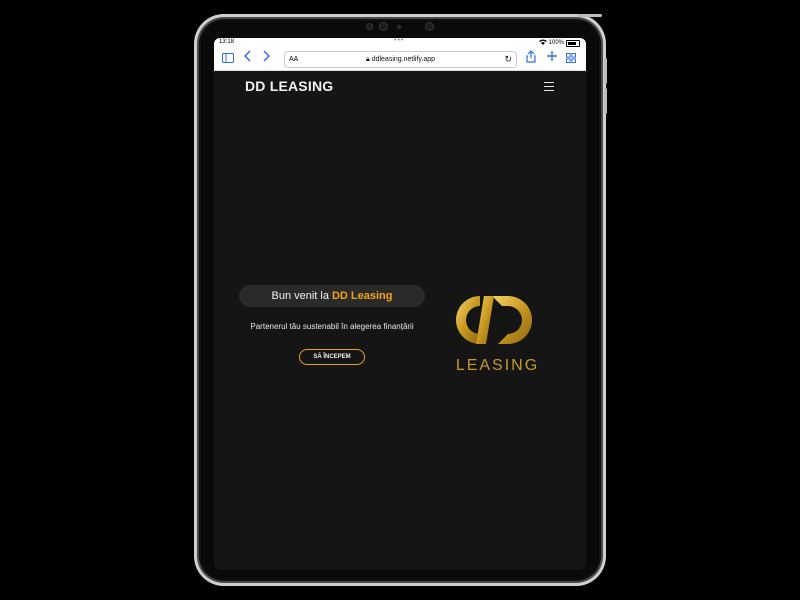  I want to click on sidebar-icon, so click(228, 59).